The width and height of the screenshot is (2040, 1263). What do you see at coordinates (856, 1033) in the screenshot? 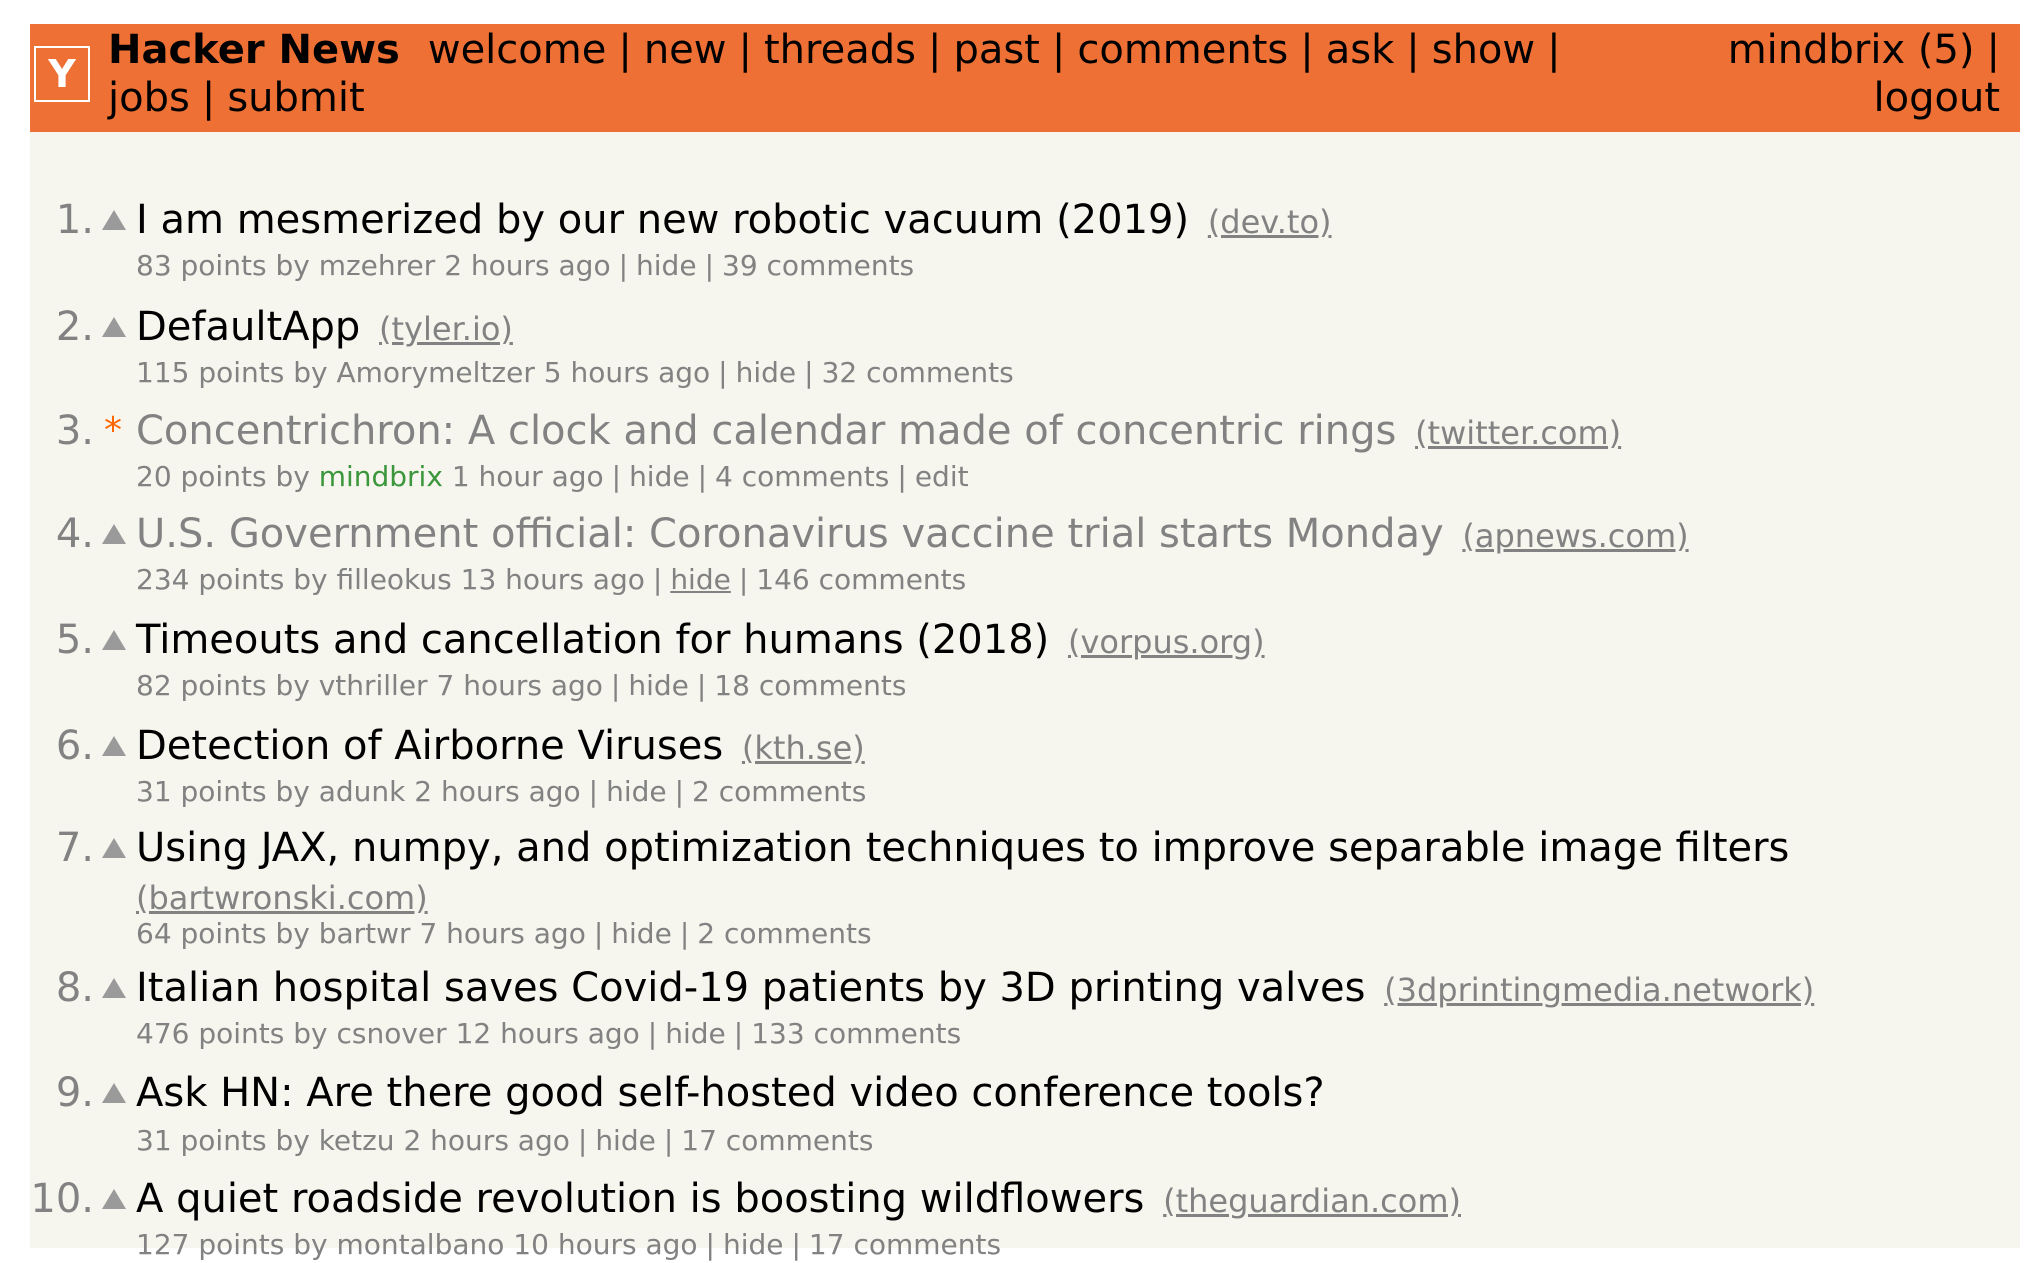
I see `story-comments-link: 133 comments` at bounding box center [856, 1033].